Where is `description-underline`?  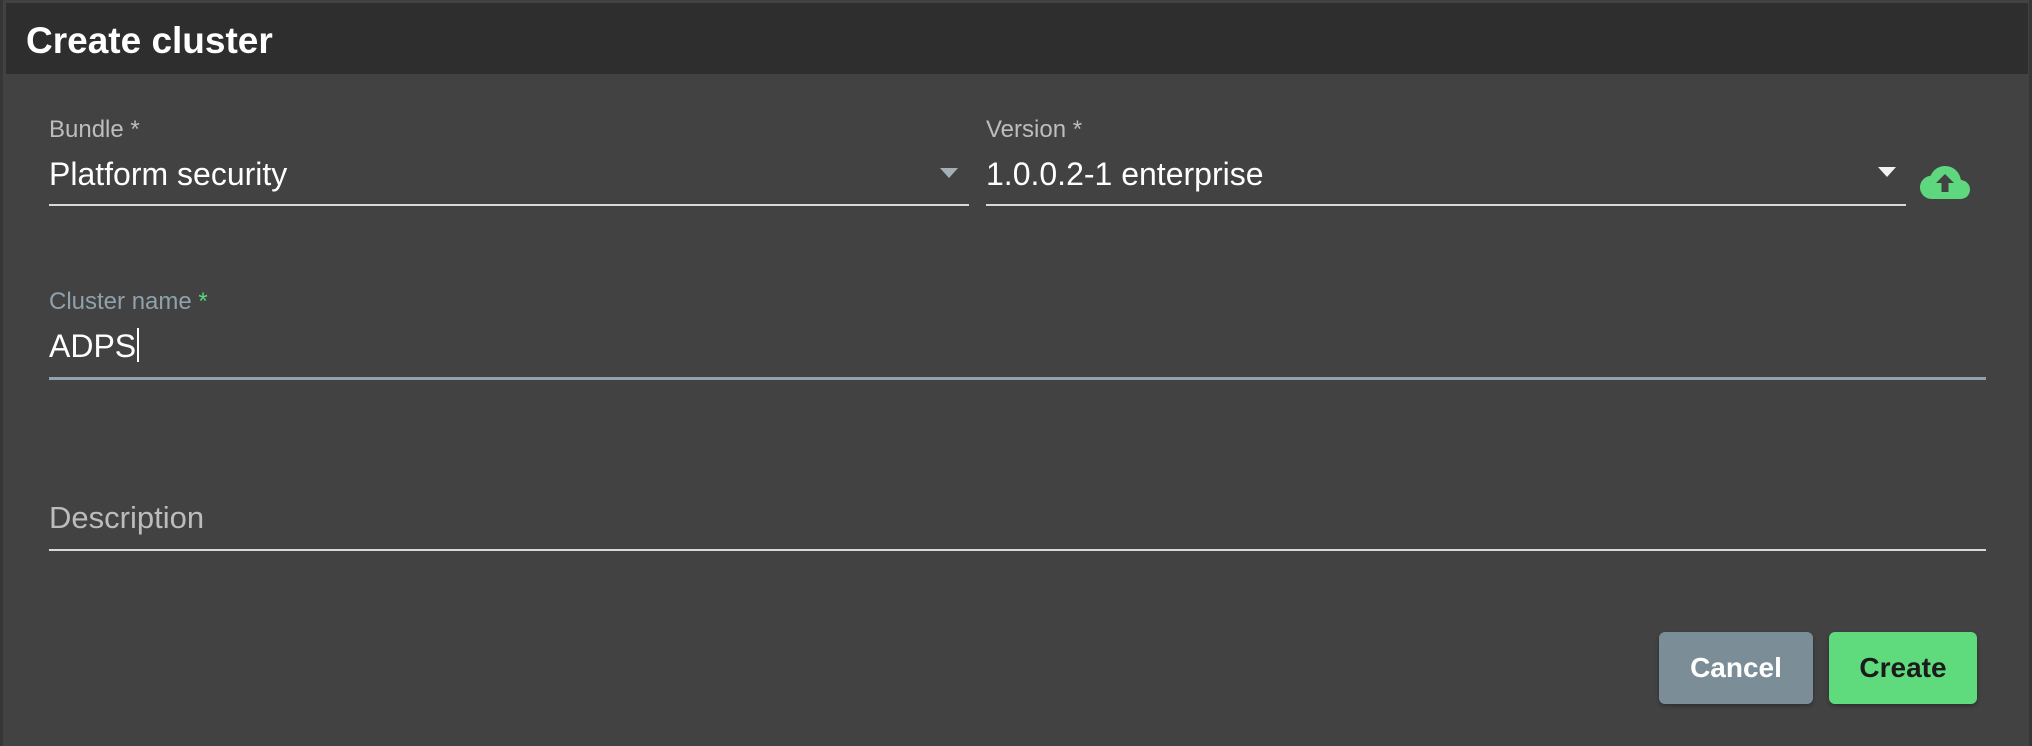
description-underline is located at coordinates (1017, 550).